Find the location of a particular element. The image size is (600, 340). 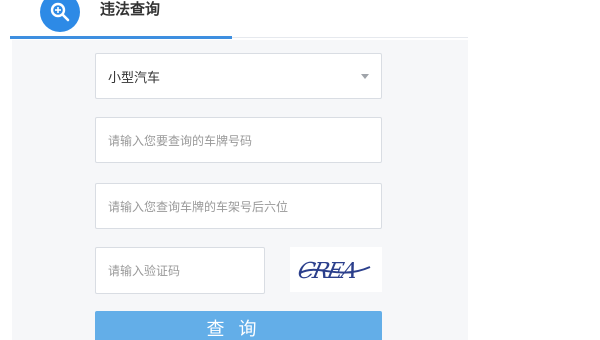

vehicle-type-value: 小型汽车 is located at coordinates (134, 78).